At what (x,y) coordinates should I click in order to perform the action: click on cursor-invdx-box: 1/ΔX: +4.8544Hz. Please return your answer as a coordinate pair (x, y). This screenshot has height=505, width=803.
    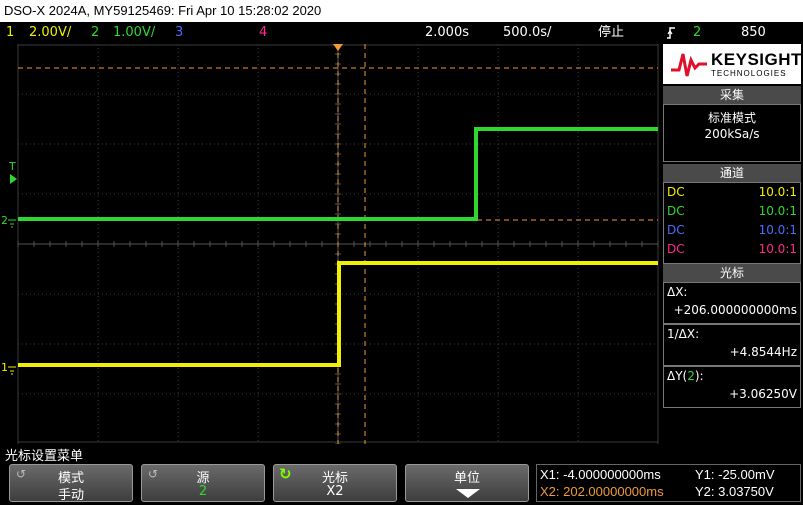
    Looking at the image, I should click on (732, 345).